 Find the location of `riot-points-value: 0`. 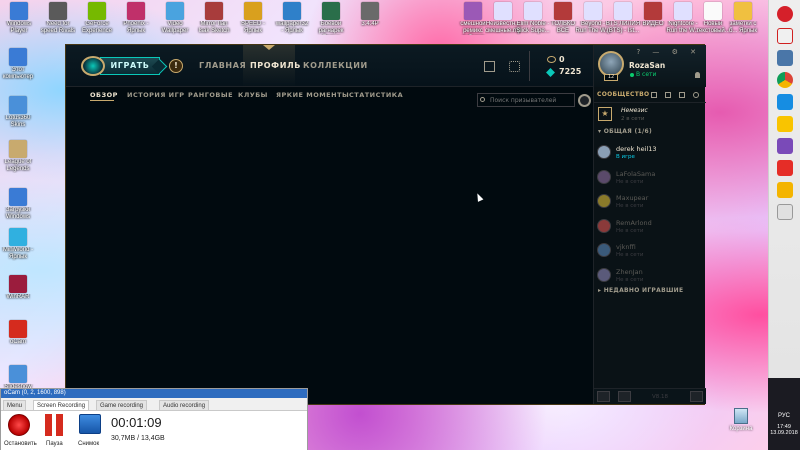

riot-points-value: 0 is located at coordinates (562, 59).